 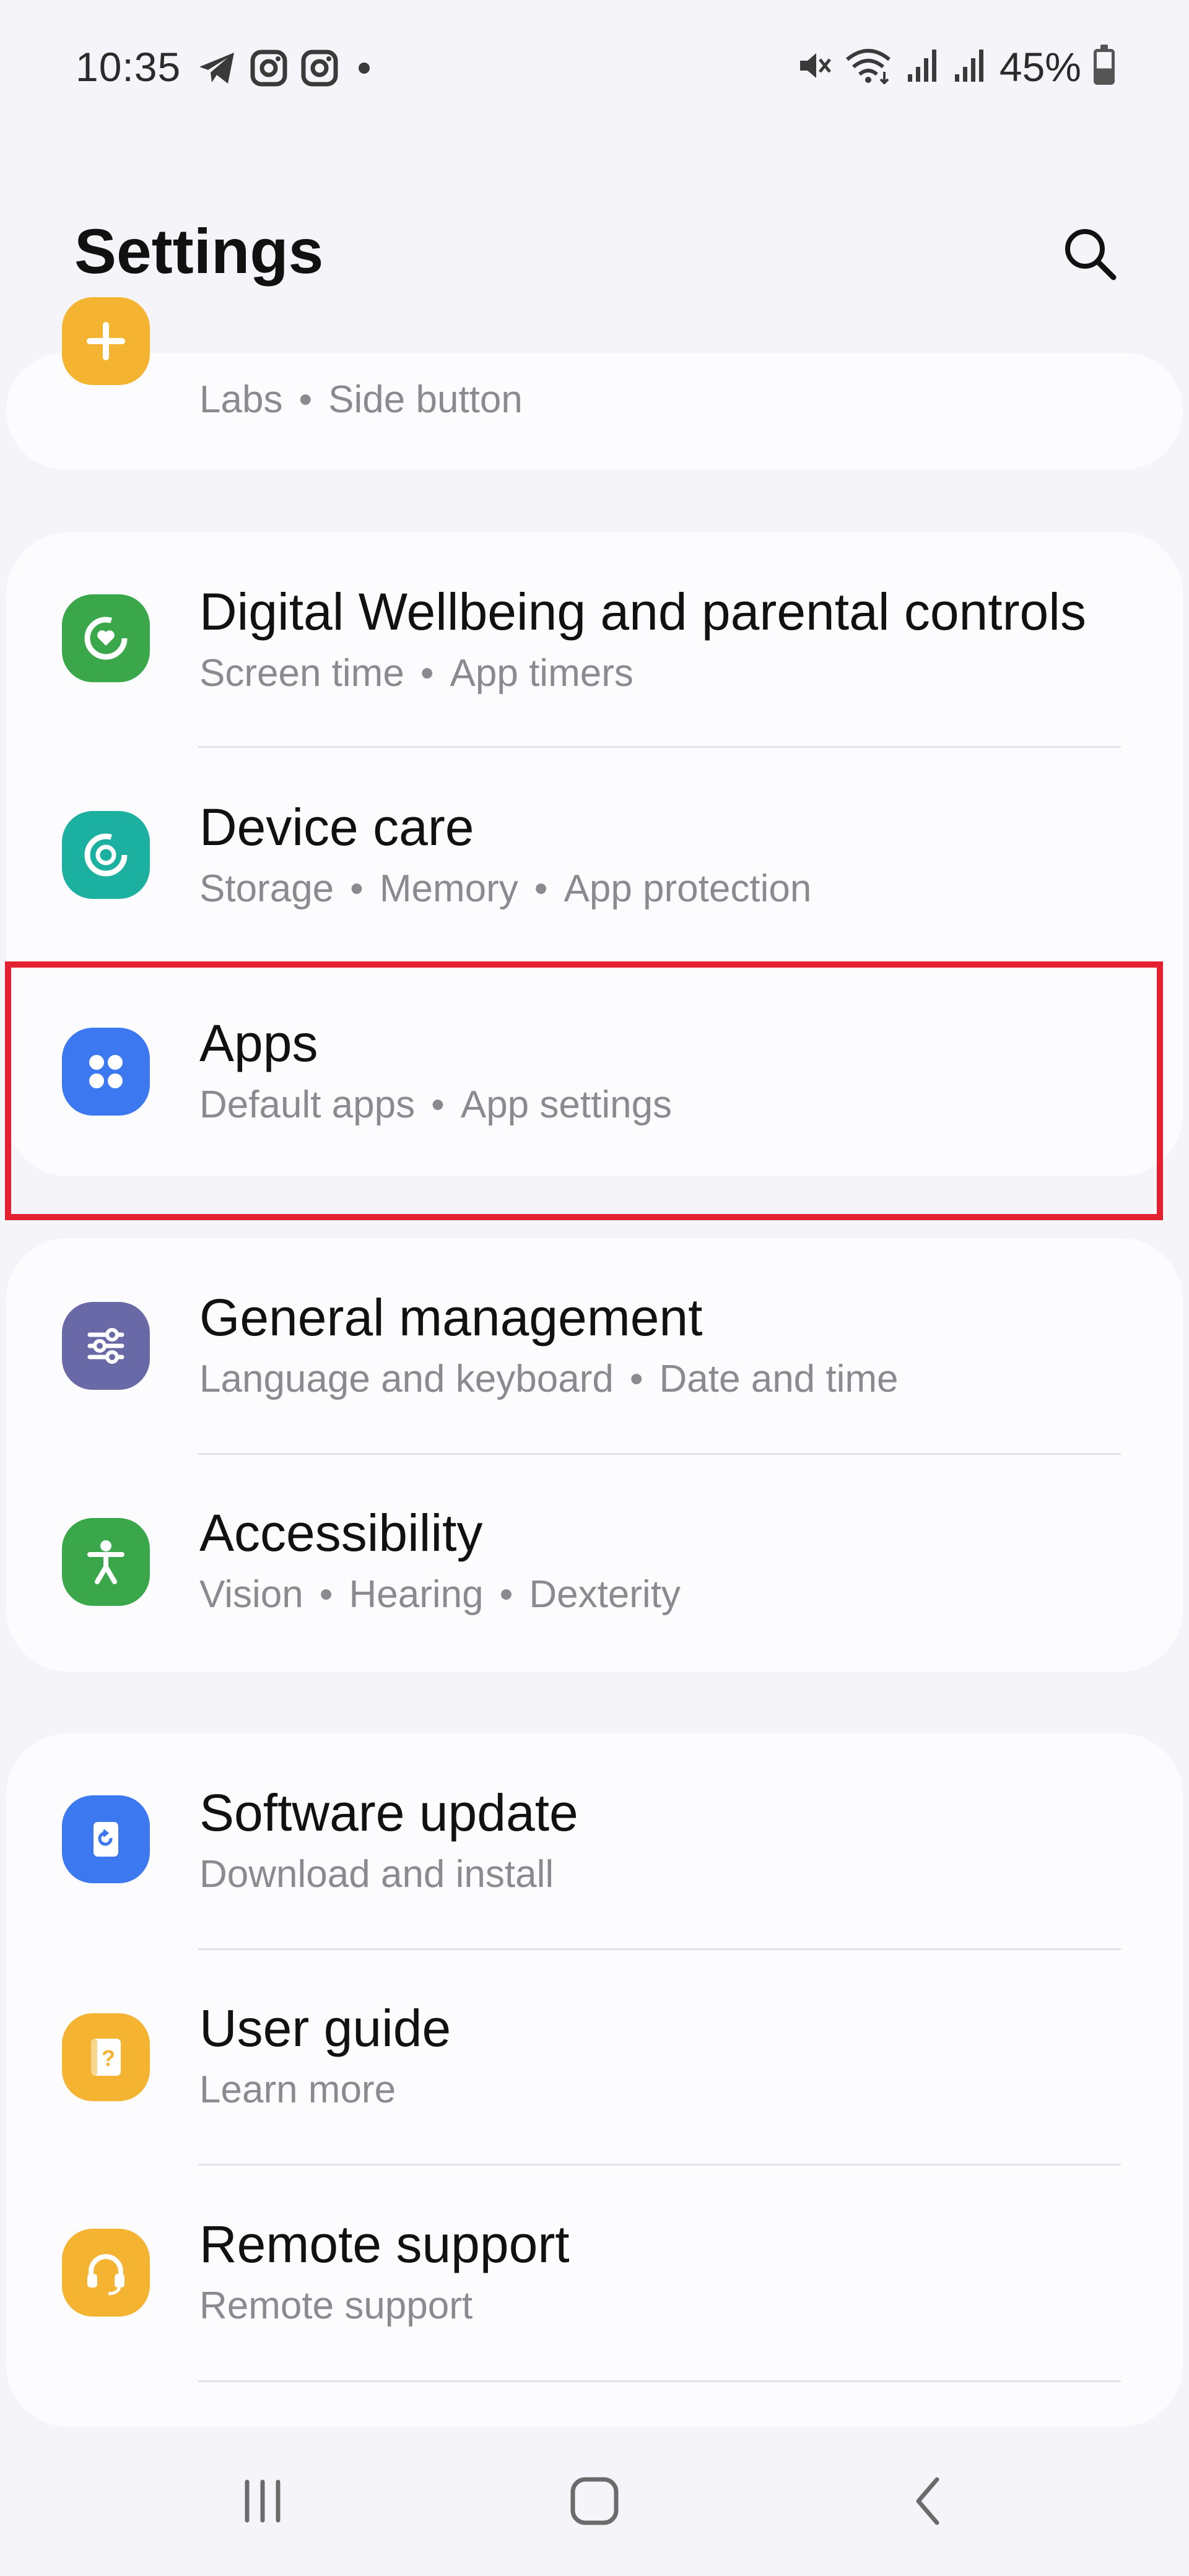 I want to click on system-icons: 45%, so click(x=955, y=66).